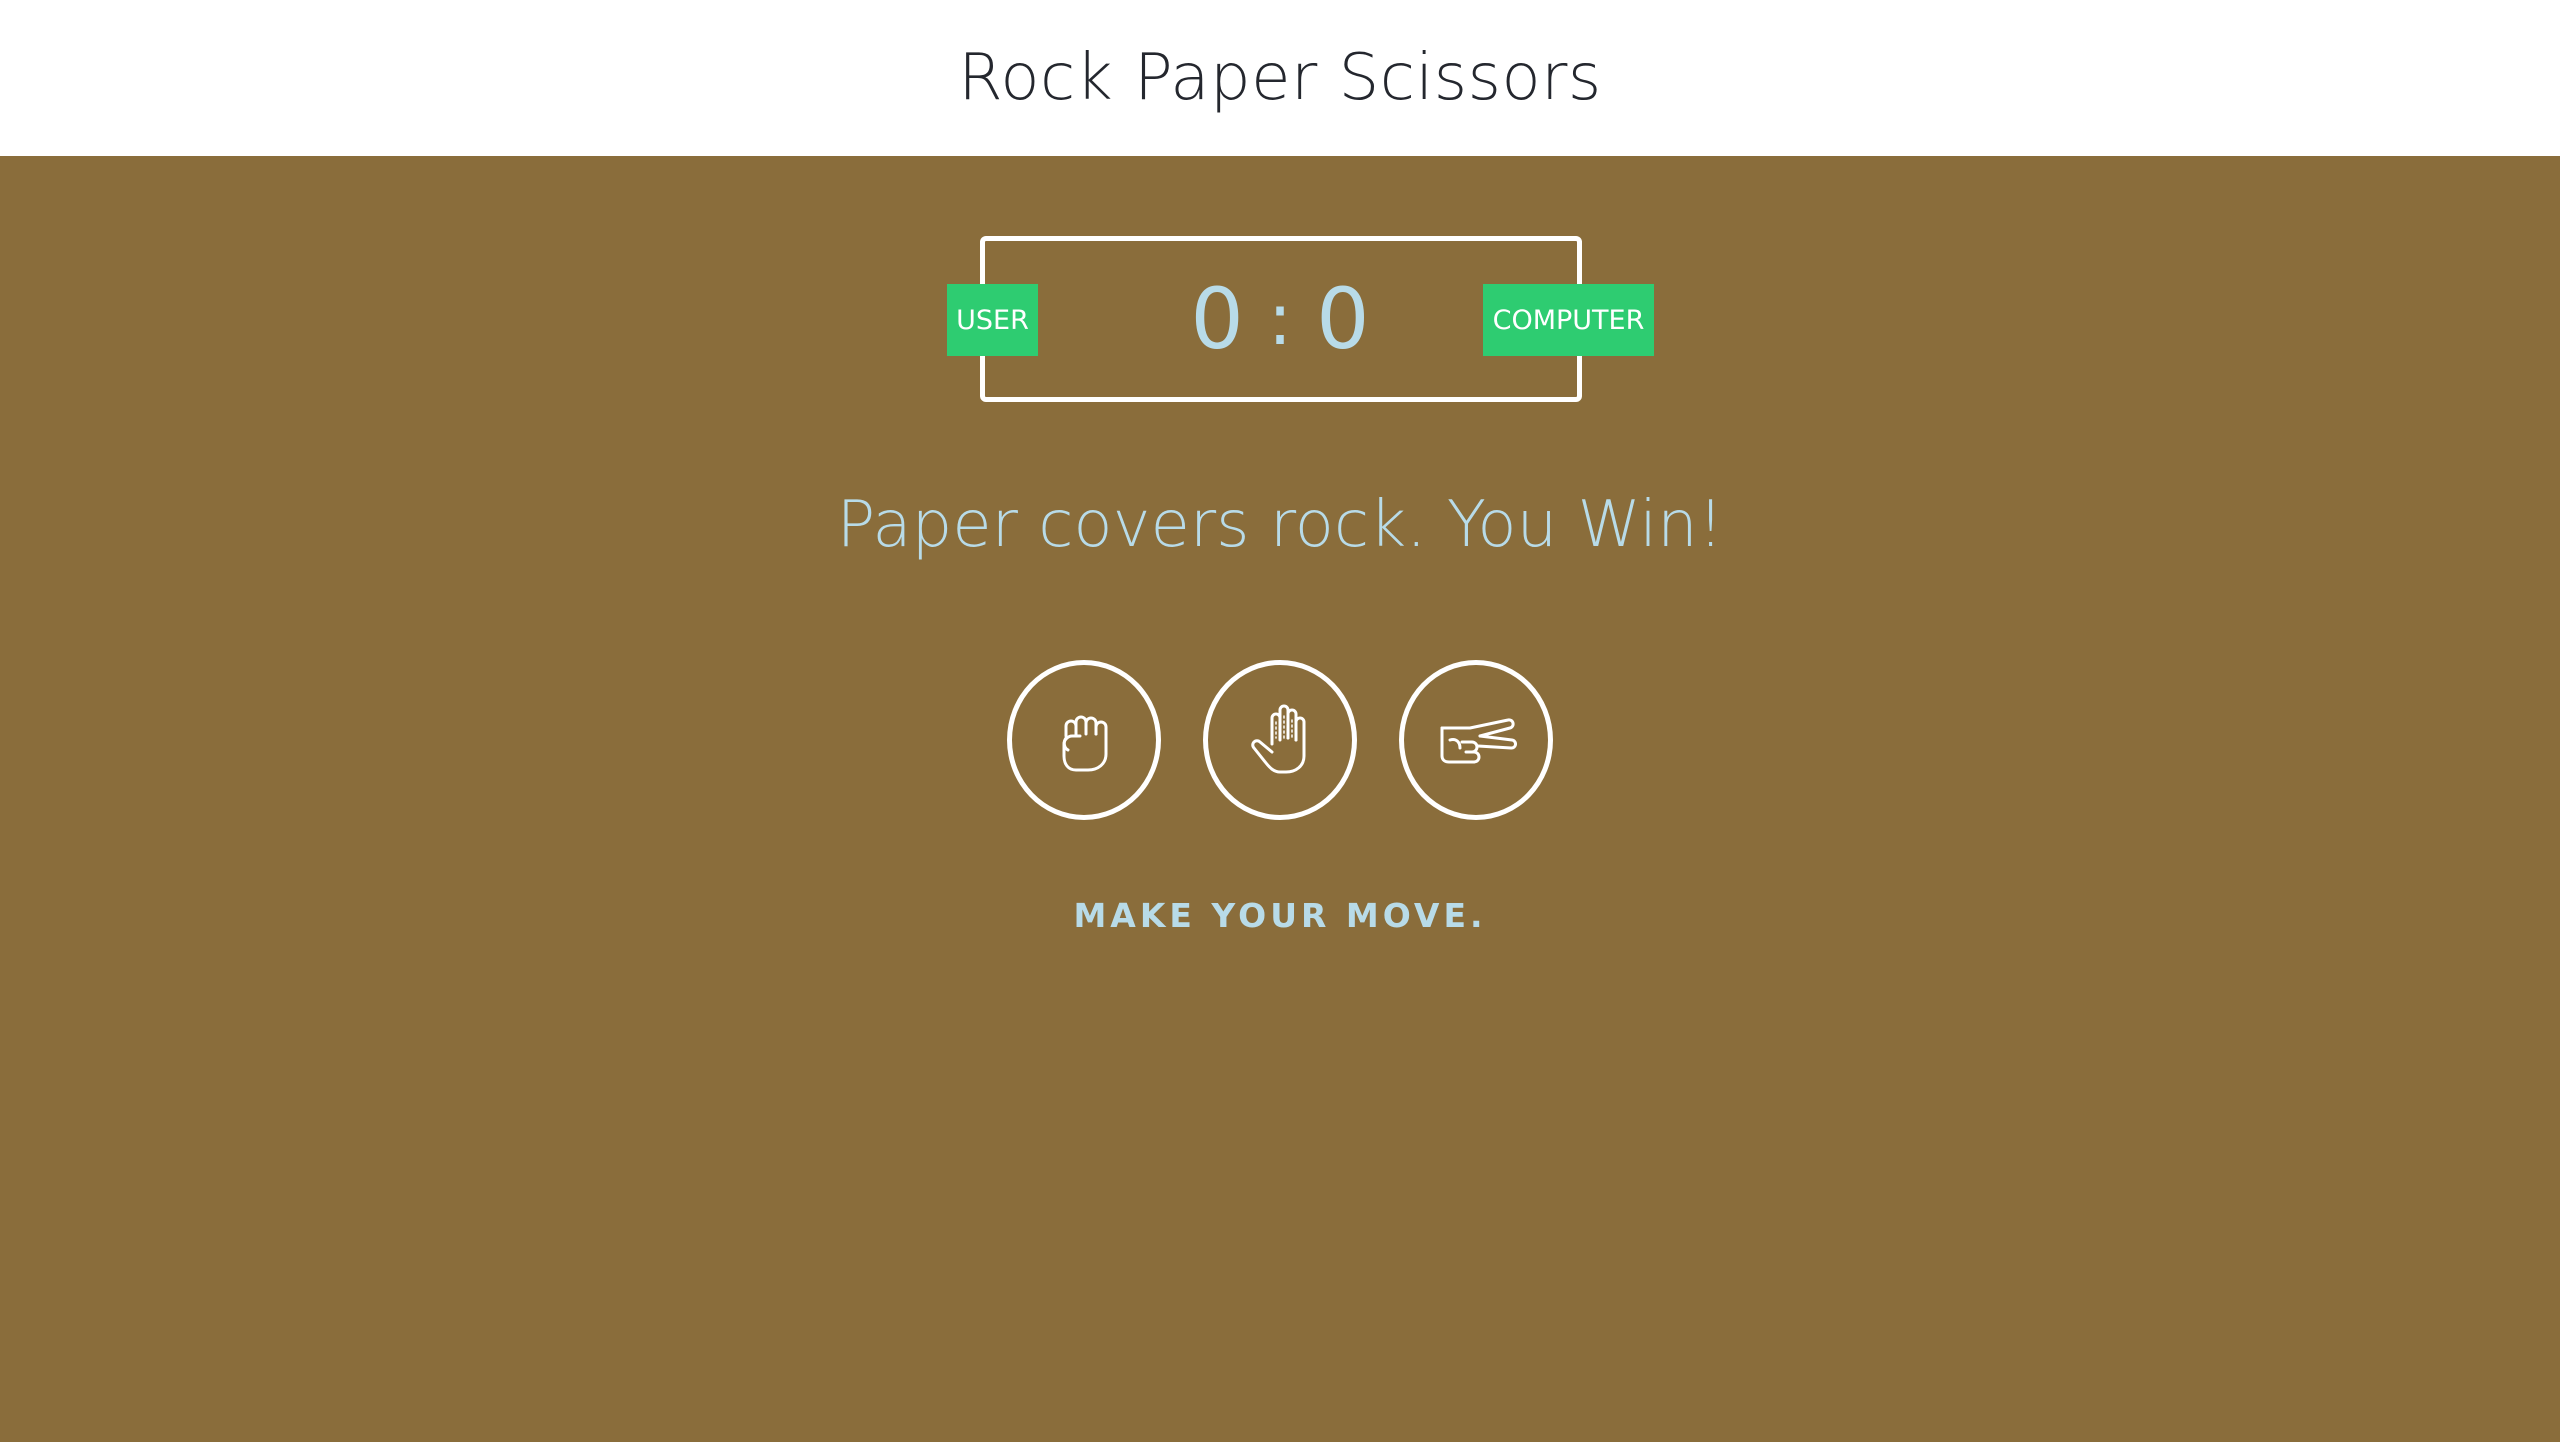 This screenshot has width=2560, height=1442. I want to click on computer-score: 0, so click(1344, 319).